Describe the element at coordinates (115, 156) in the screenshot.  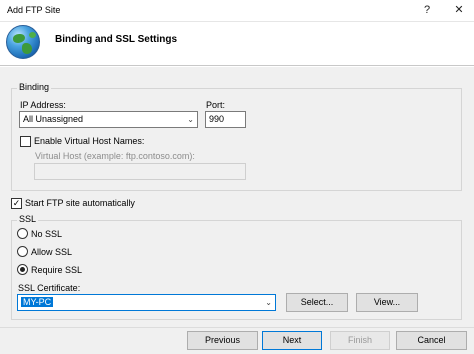
I see `virtual-host-label: Virtual Host (example: ftp.contoso.com):` at that location.